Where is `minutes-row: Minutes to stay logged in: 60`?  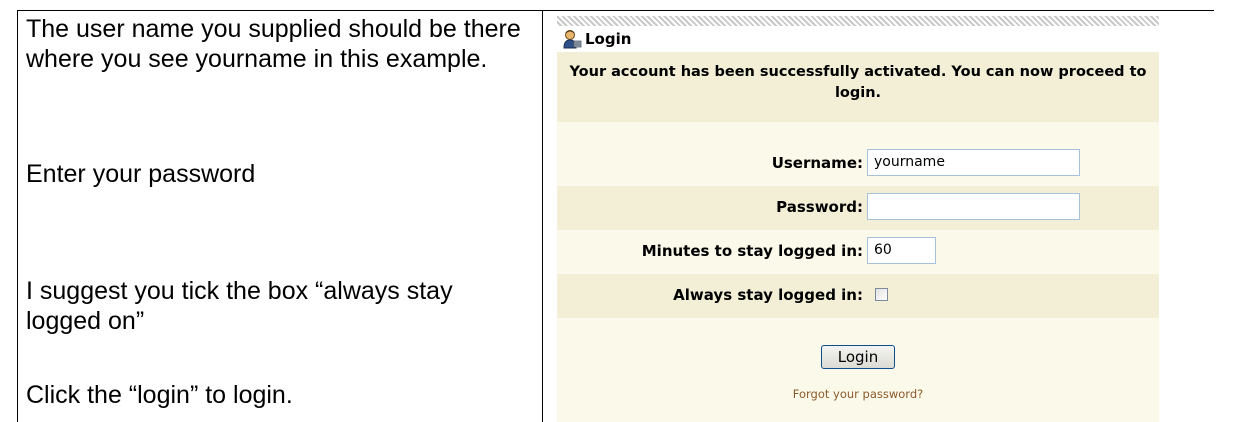 minutes-row: Minutes to stay logged in: 60 is located at coordinates (858, 252).